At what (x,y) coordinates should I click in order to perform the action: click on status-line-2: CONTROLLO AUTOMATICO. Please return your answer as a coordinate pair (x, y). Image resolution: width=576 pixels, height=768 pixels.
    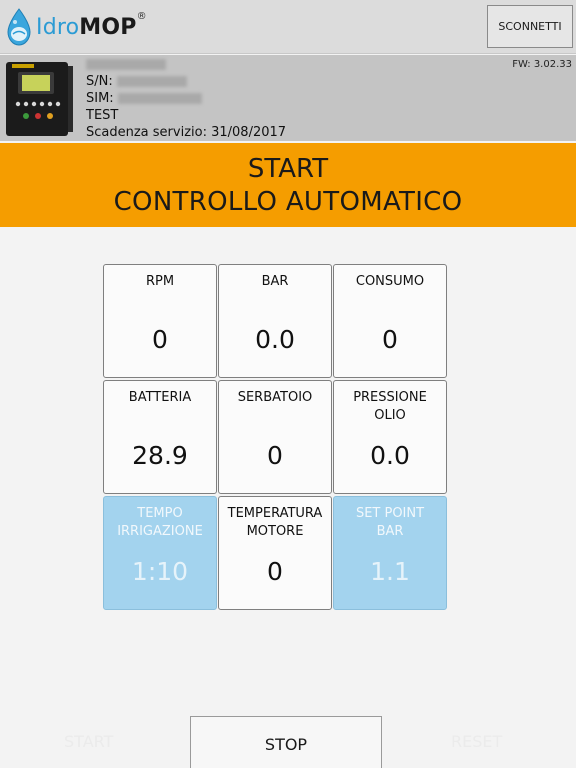
    Looking at the image, I should click on (288, 202).